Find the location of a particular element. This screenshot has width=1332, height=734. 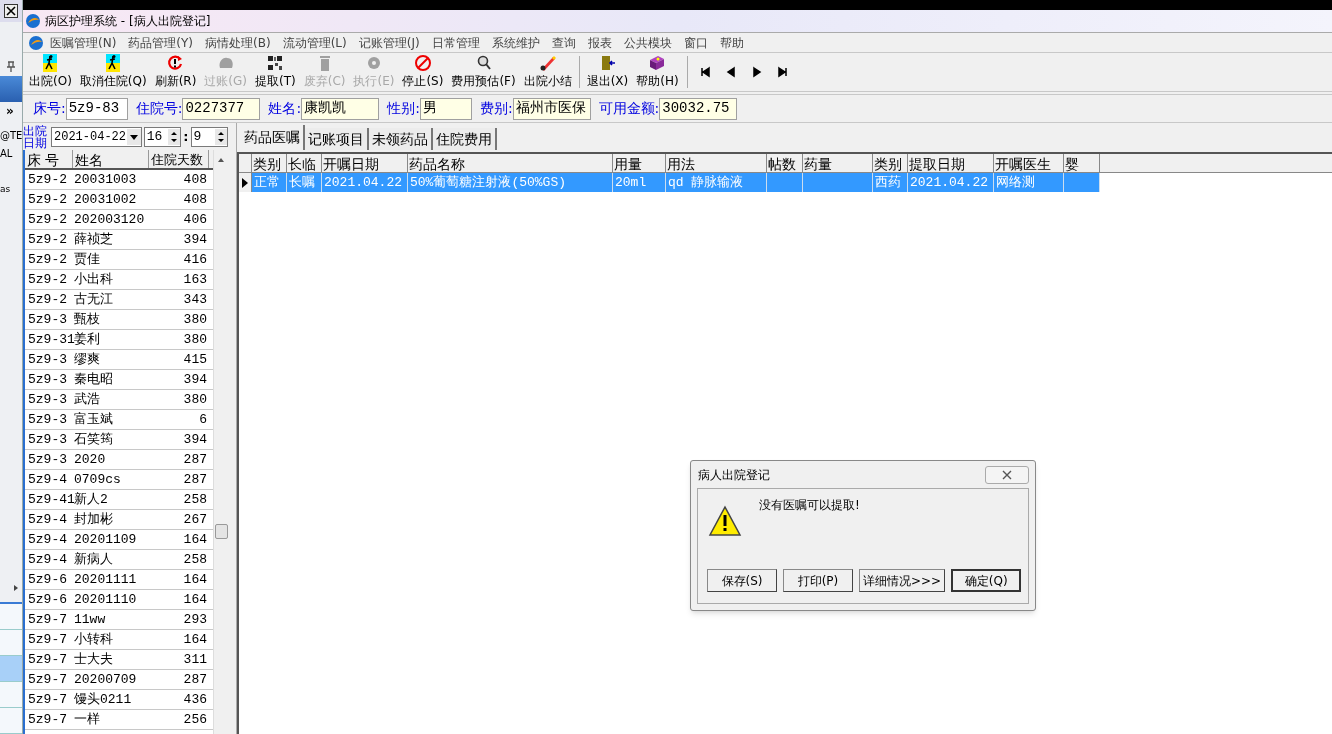

info-field: 0227377 is located at coordinates (221, 108).